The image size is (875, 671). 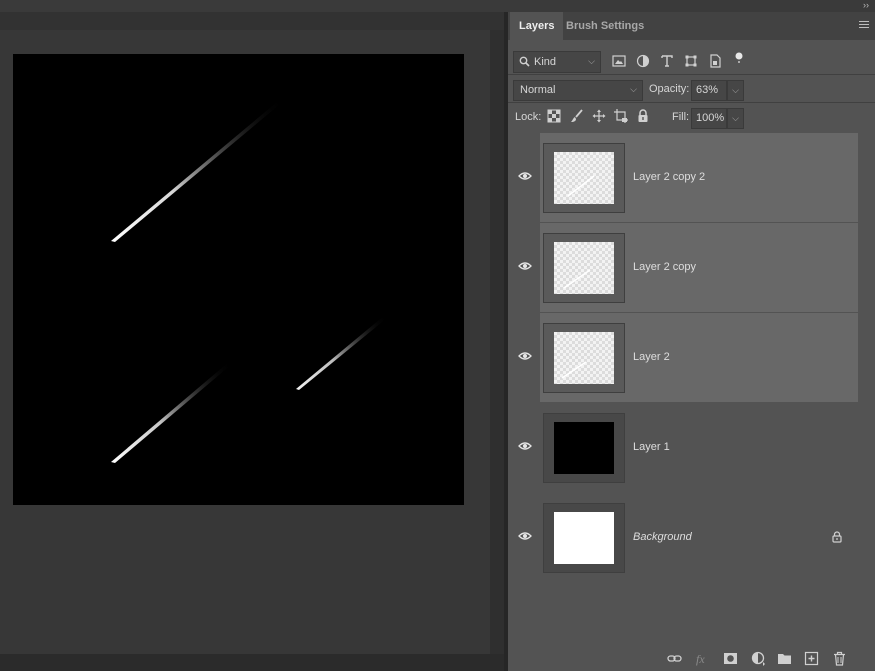 What do you see at coordinates (497, 342) in the screenshot?
I see `canvas-vertical-scrollbar` at bounding box center [497, 342].